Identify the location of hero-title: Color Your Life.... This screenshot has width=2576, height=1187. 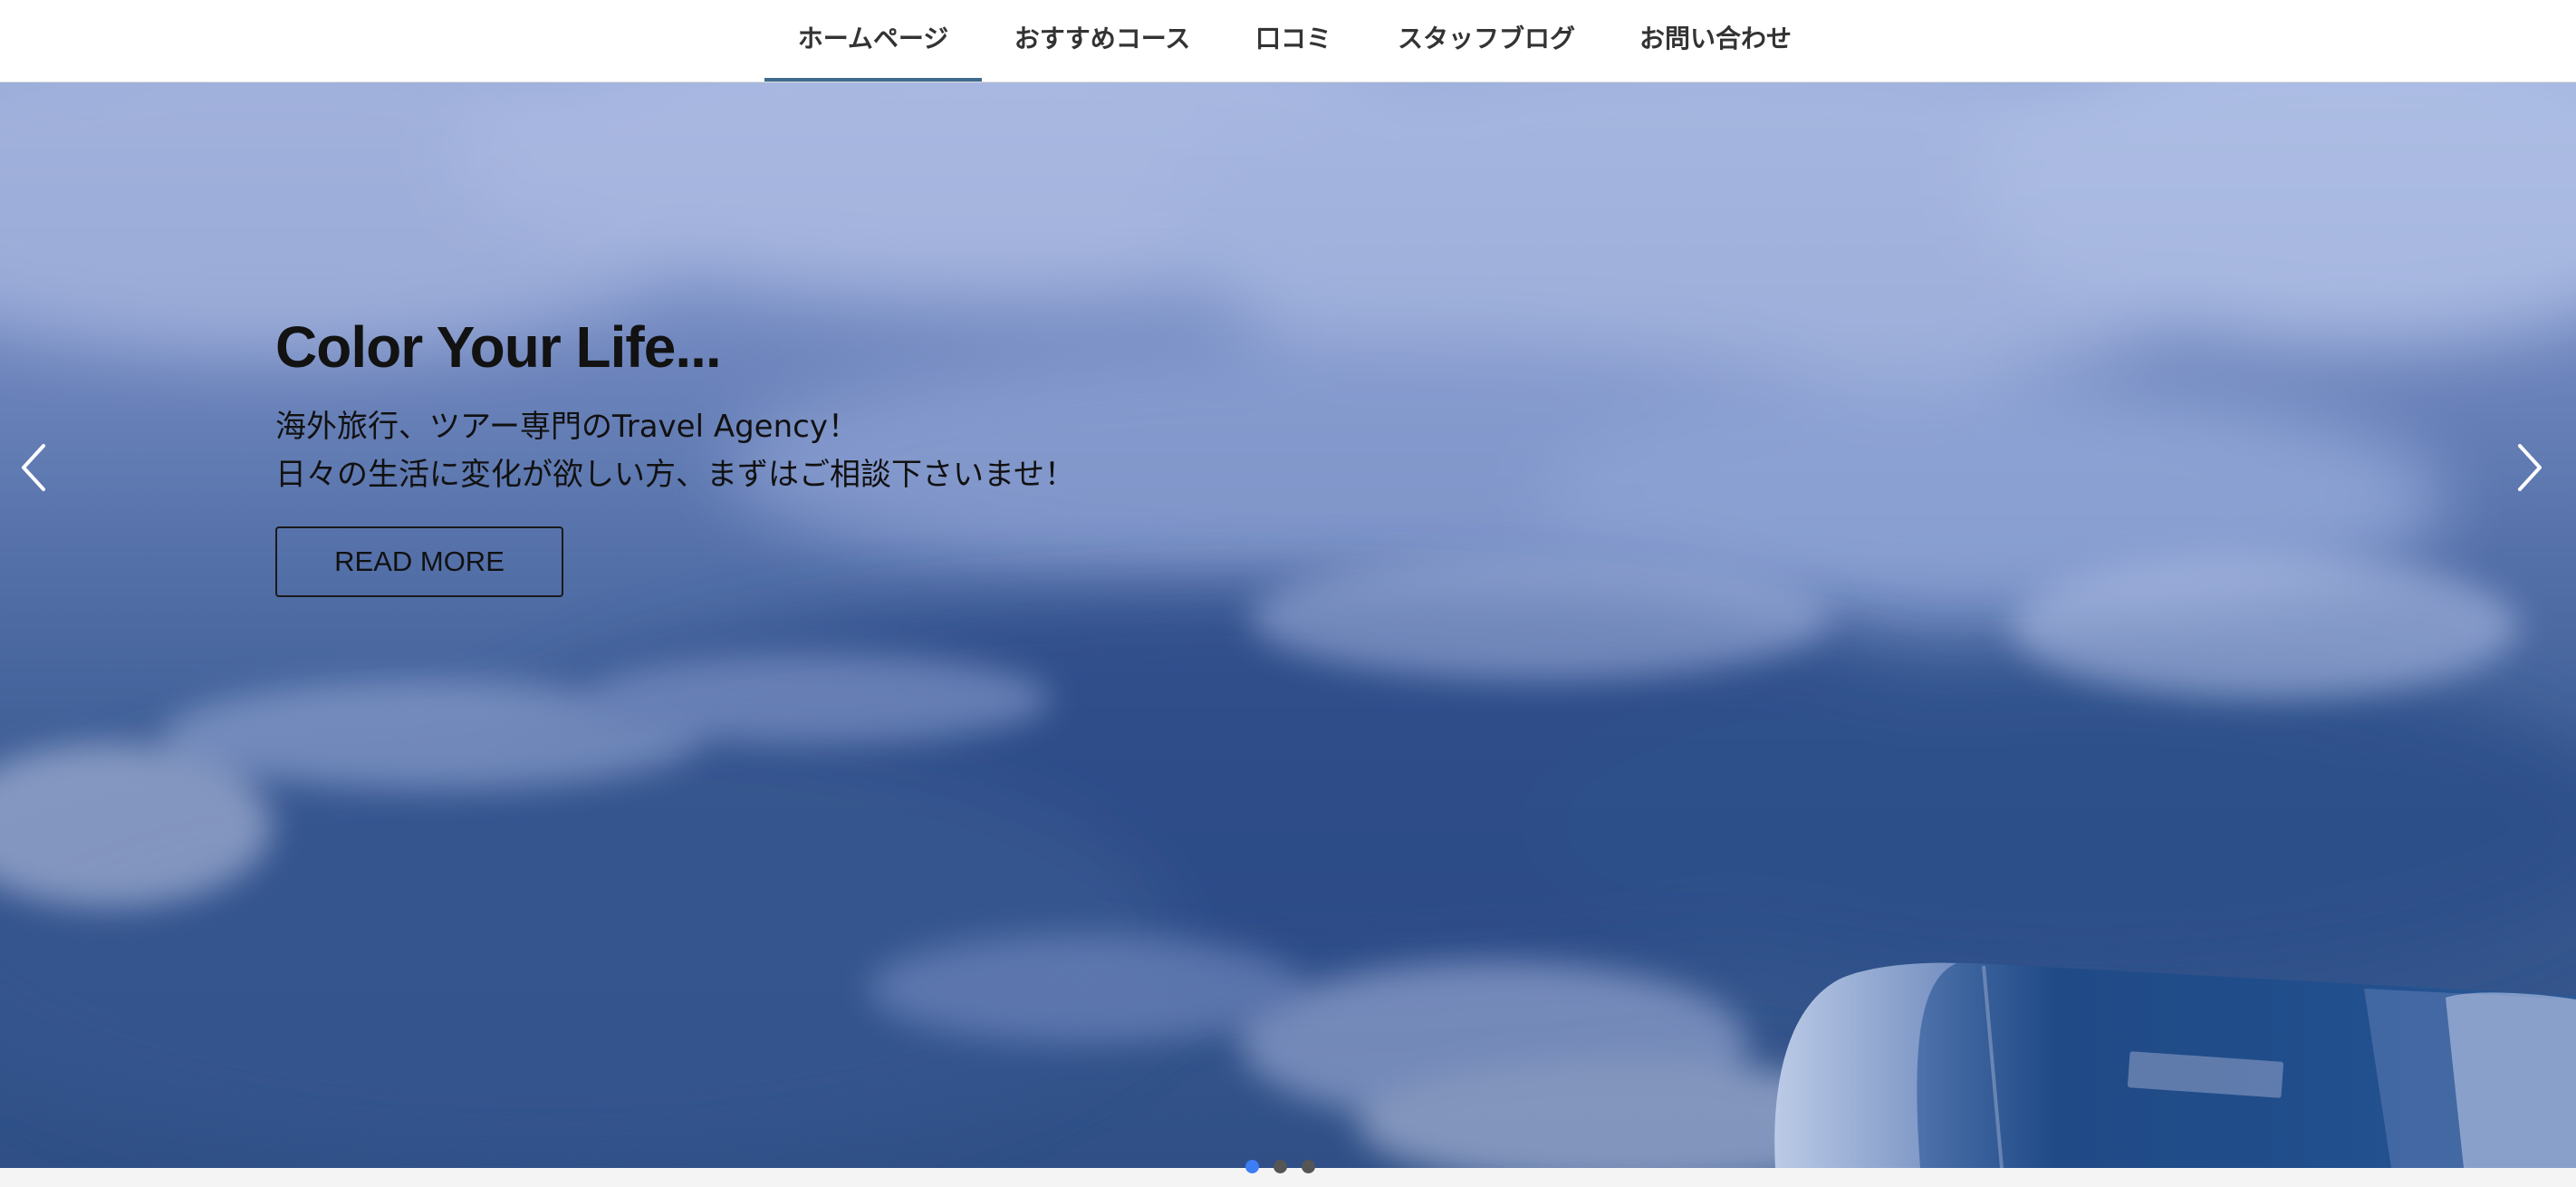
(498, 347).